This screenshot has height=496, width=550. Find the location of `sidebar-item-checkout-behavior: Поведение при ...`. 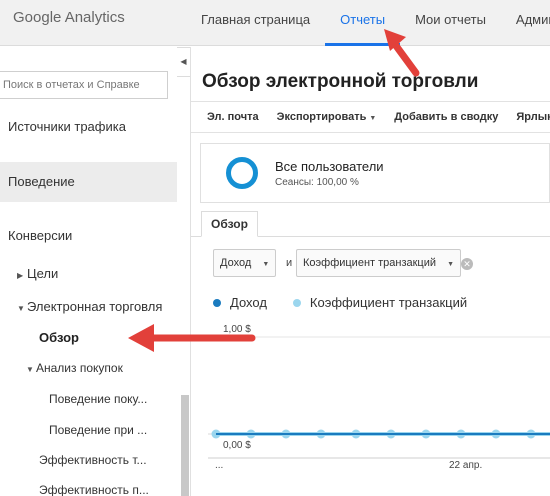

sidebar-item-checkout-behavior: Поведение при ... is located at coordinates (88, 430).